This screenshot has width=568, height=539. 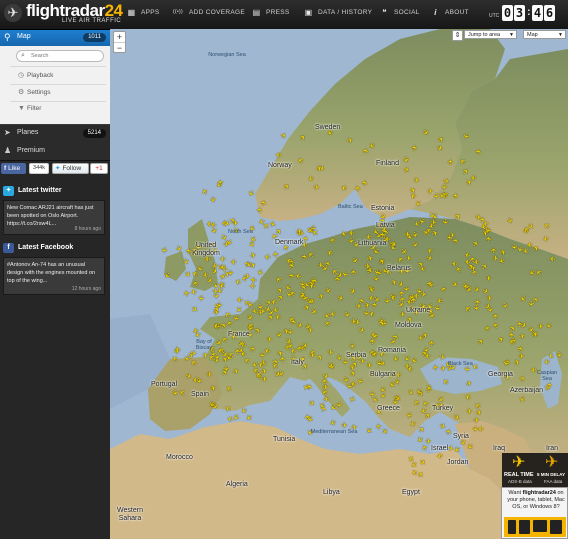 What do you see at coordinates (512, 527) in the screenshot?
I see `phone-icon` at bounding box center [512, 527].